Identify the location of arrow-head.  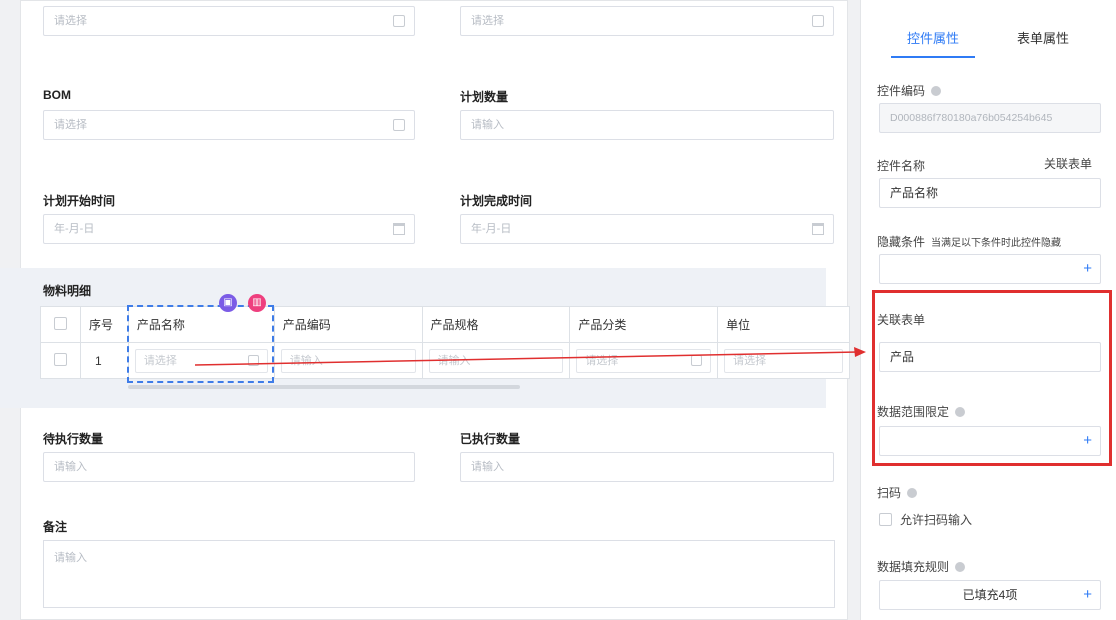
(860, 352).